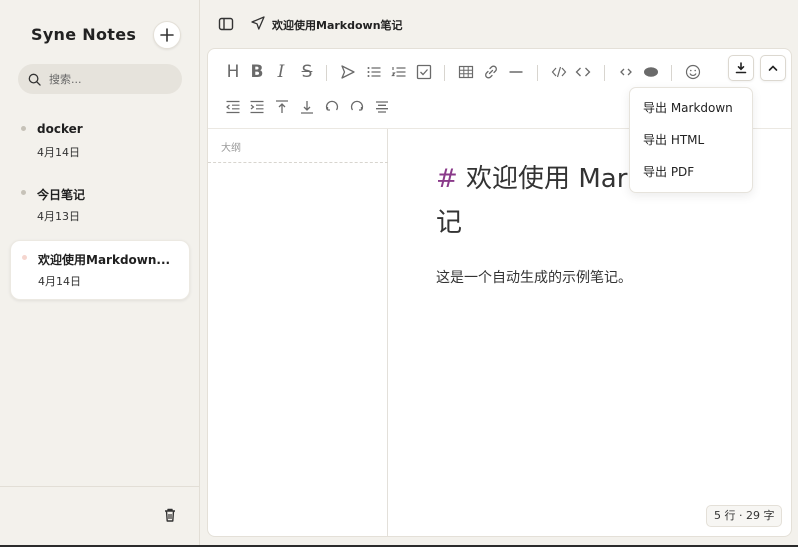  I want to click on note-item-today: 今日笔记 4月13日, so click(100, 206).